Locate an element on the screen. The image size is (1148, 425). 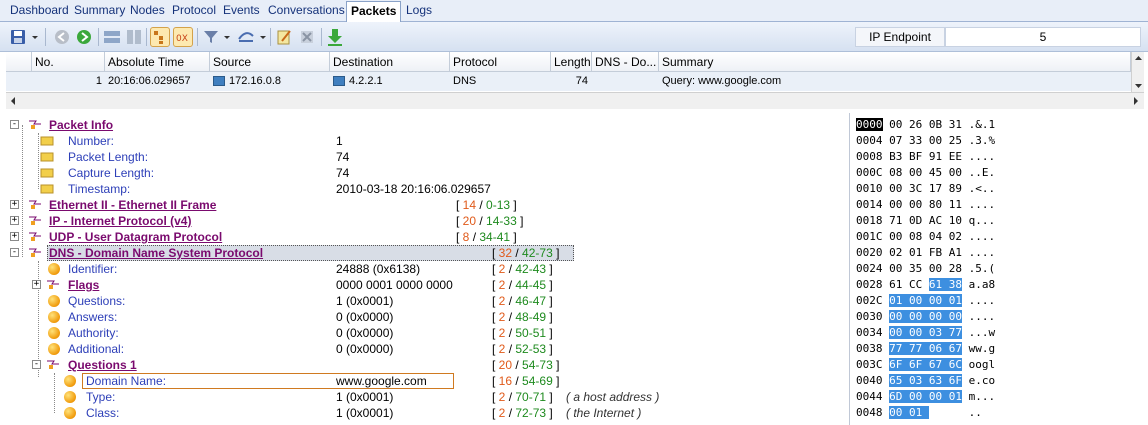
layout-rows-icon is located at coordinates (112, 37).